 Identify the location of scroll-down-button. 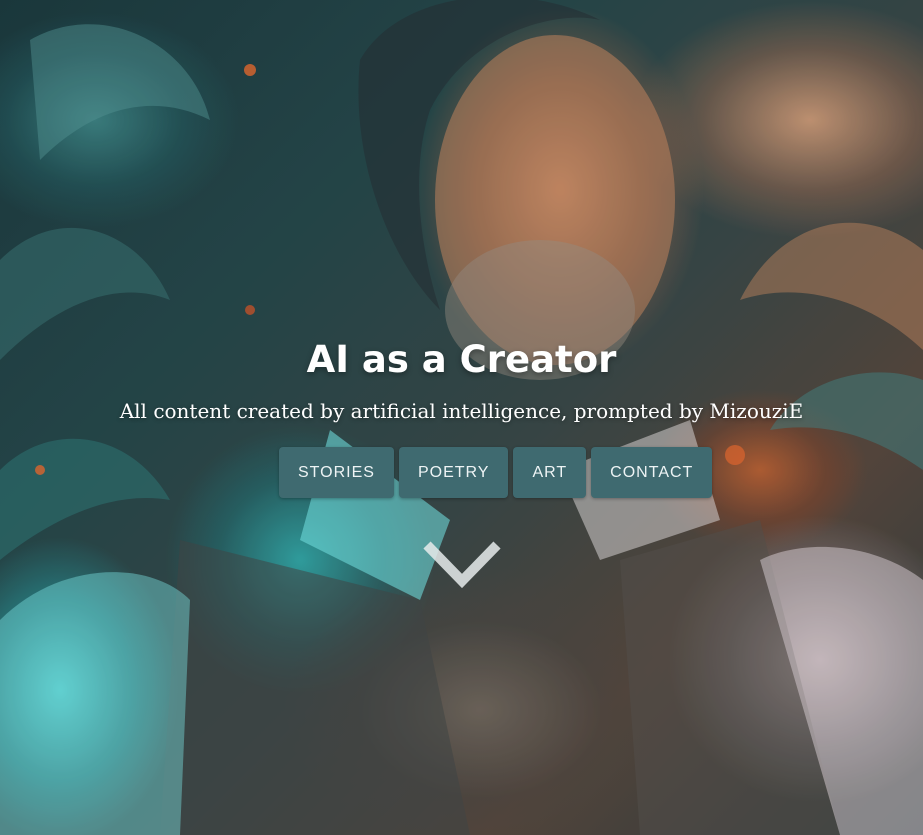
(462, 563).